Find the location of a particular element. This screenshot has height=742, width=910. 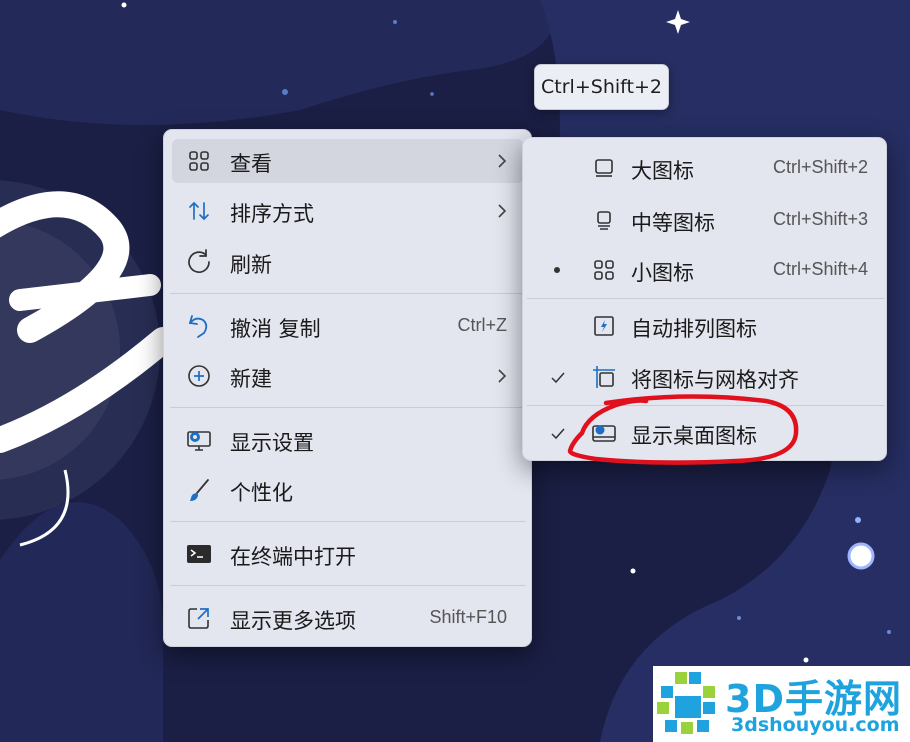

menu-item-show-more-options: 显示更多选项 Shift+F10 is located at coordinates (347, 618).